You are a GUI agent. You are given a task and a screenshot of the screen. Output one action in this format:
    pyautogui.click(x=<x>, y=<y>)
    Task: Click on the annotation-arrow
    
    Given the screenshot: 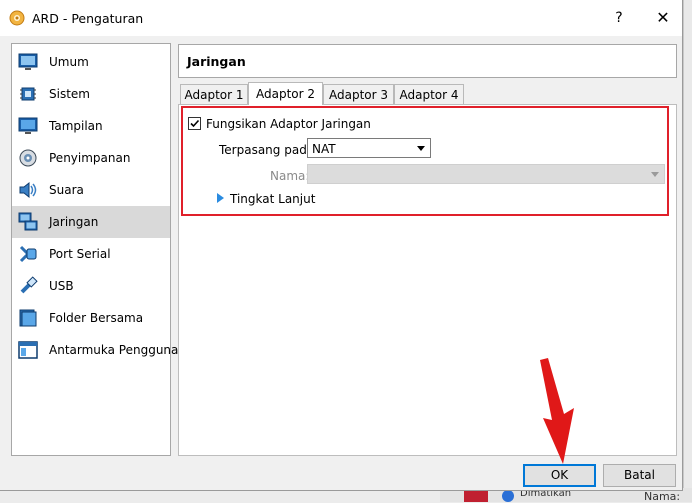 What is the action you would take?
    pyautogui.click(x=557, y=411)
    